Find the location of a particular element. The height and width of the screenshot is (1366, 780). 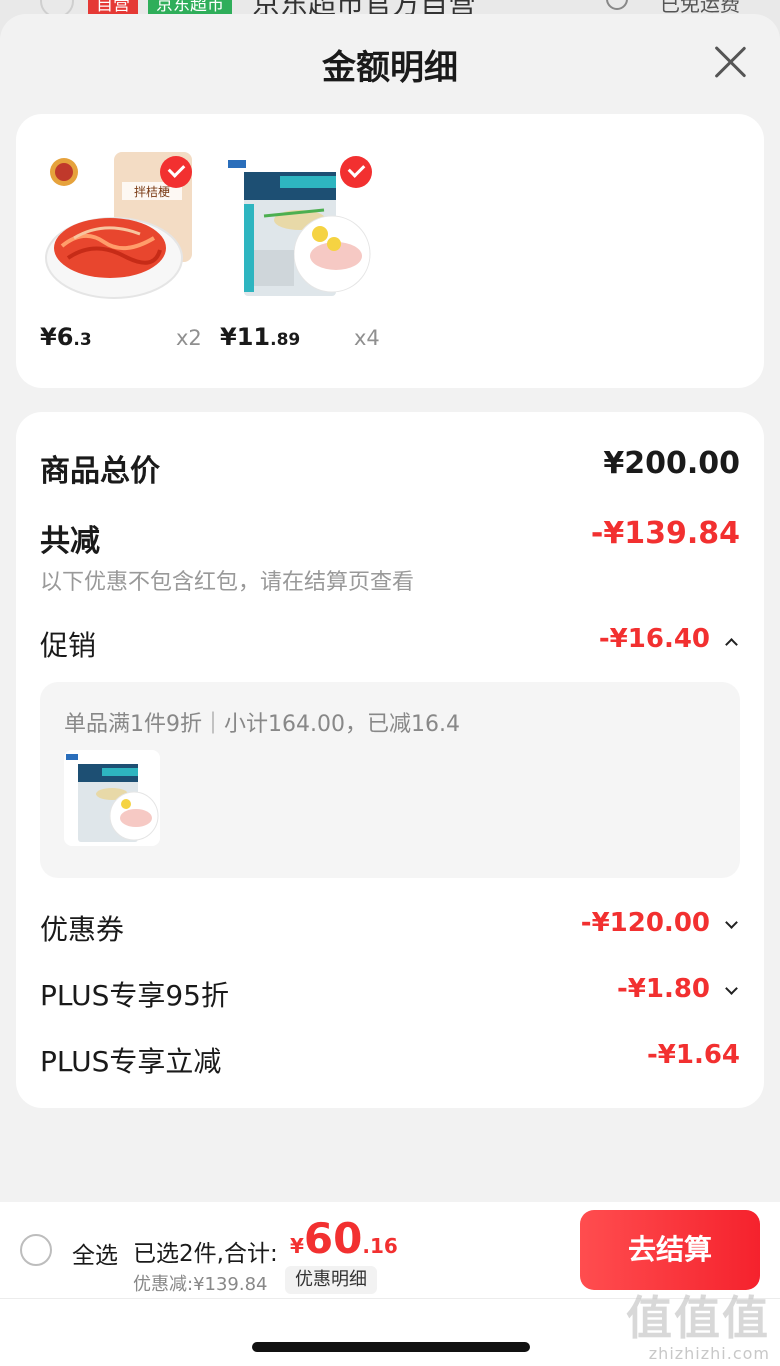

total-amount: ¥60.16 is located at coordinates (344, 1238).